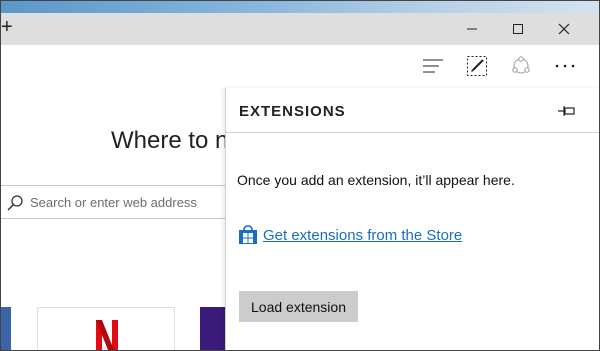 This screenshot has width=600, height=351. I want to click on minimize-icon, so click(472, 29).